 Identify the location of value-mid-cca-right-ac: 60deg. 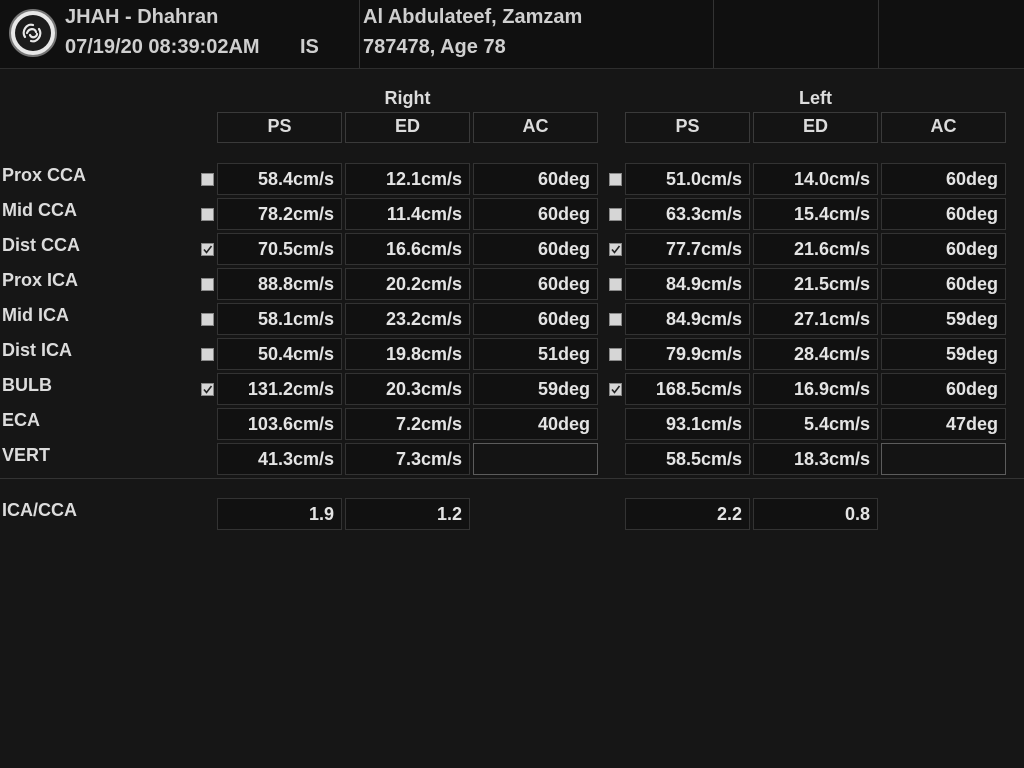
(535, 214).